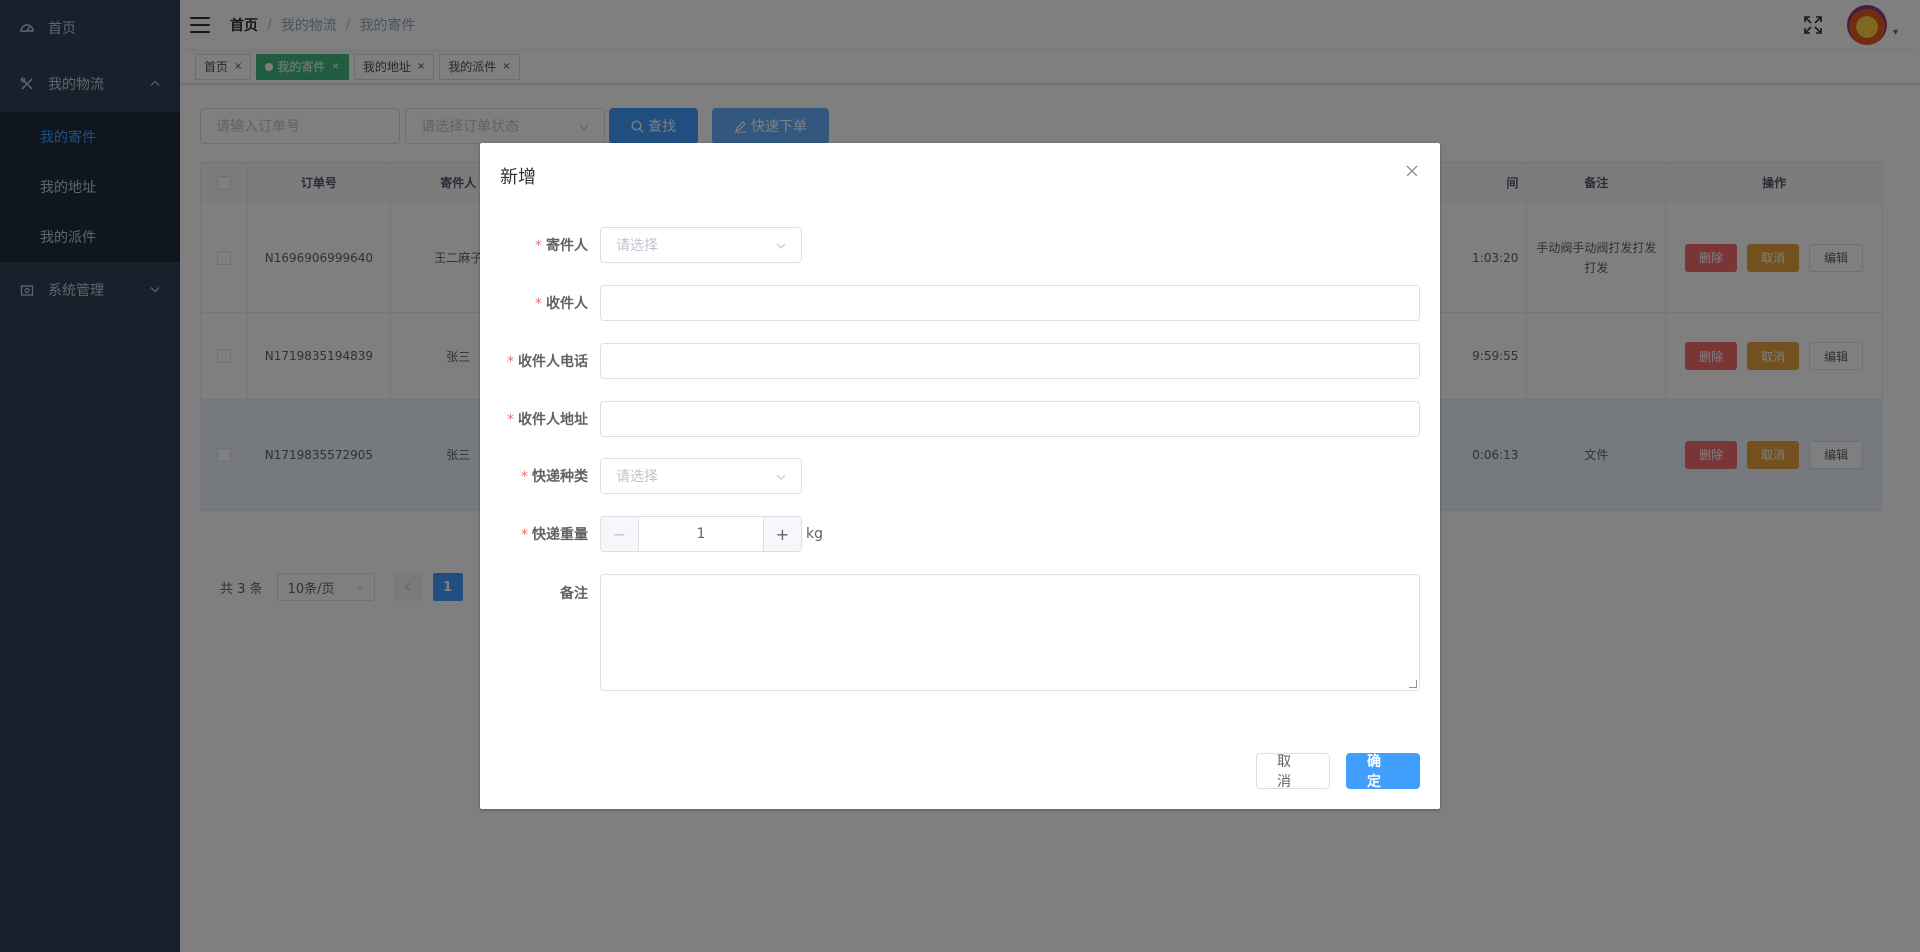  I want to click on form-label: * 收件人, so click(561, 304).